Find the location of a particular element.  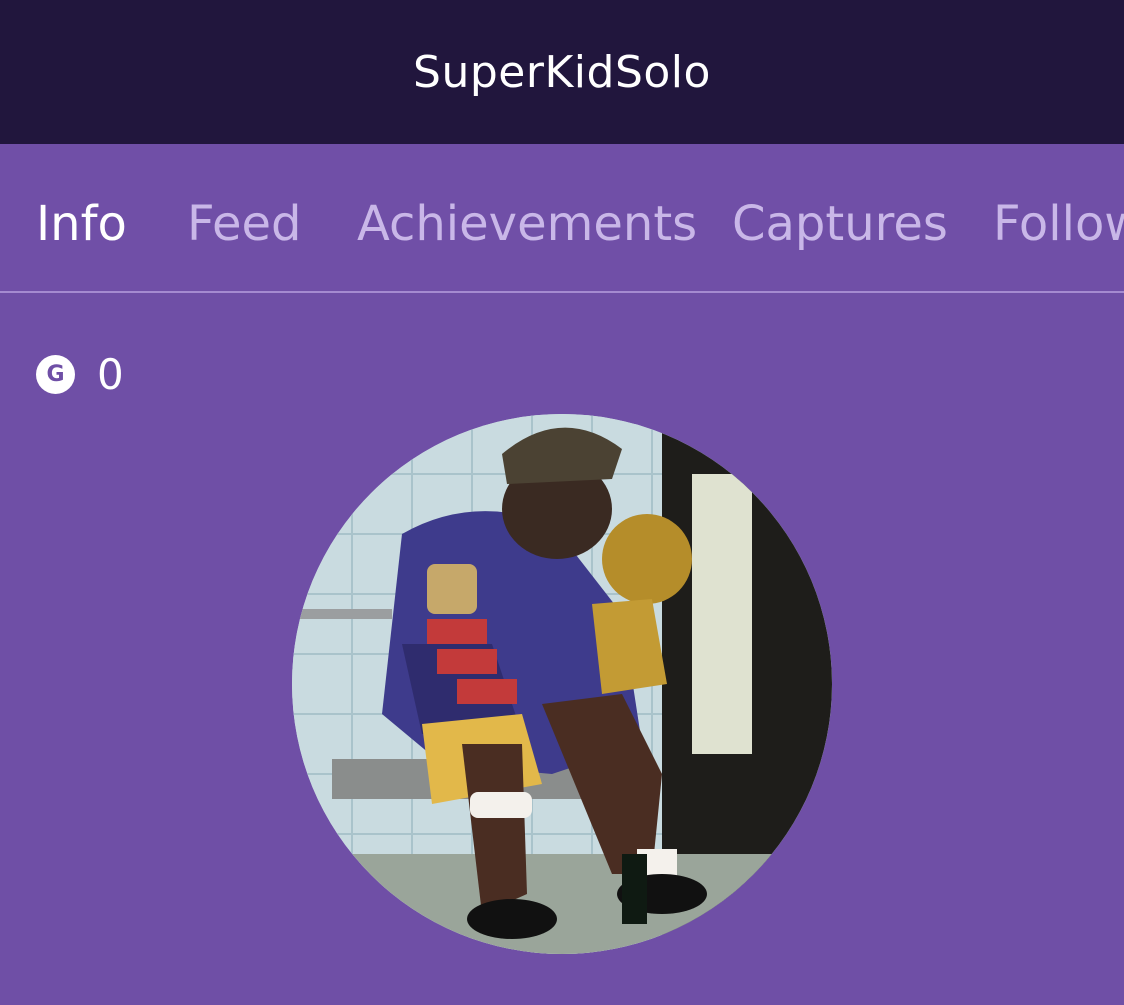

tab-achievements: Achievements is located at coordinates (527, 224).